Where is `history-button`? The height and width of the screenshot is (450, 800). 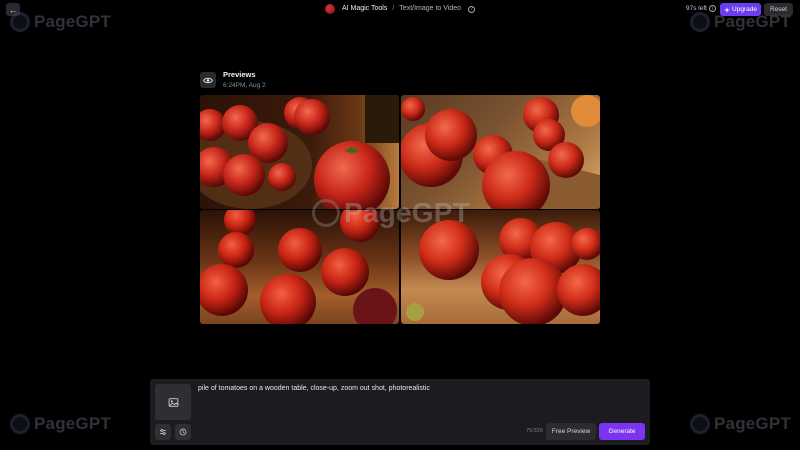 history-button is located at coordinates (183, 432).